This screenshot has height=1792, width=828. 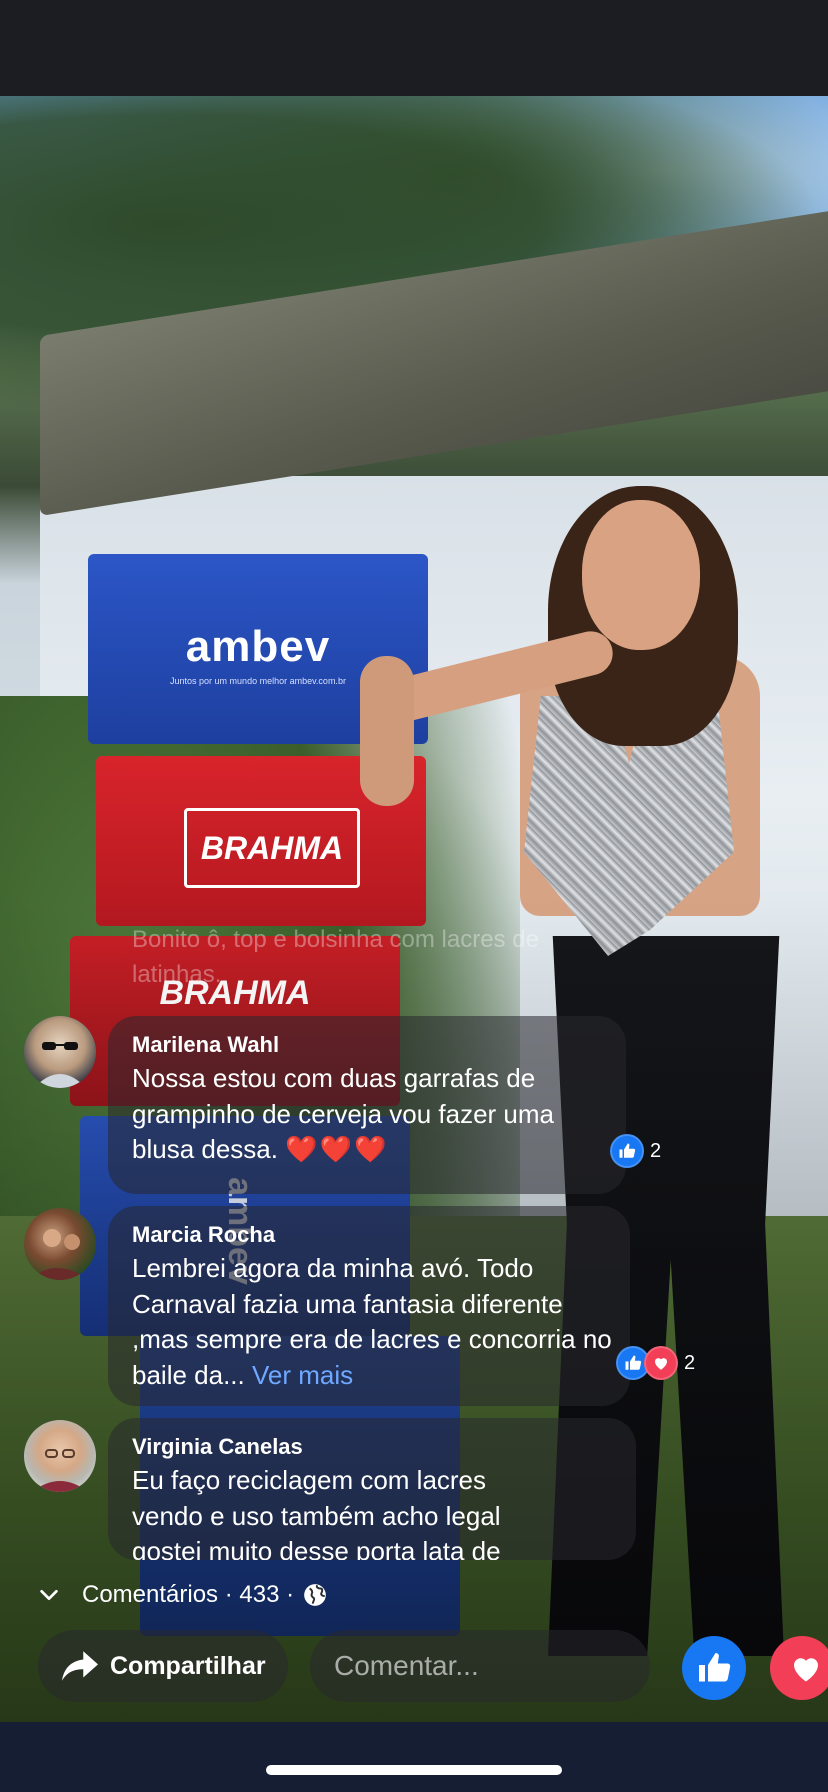 I want to click on like-reaction-icon, so click(x=627, y=1151).